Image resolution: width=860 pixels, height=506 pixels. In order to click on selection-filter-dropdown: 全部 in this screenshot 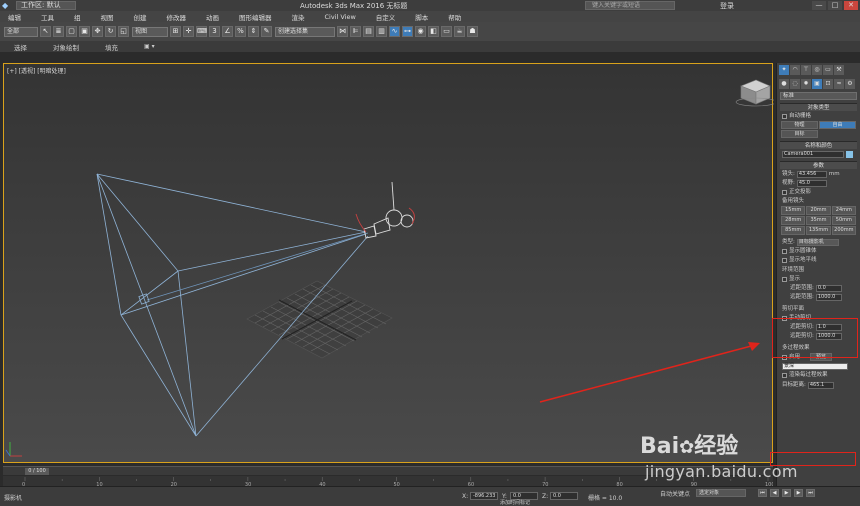, I will do `click(21, 31)`.